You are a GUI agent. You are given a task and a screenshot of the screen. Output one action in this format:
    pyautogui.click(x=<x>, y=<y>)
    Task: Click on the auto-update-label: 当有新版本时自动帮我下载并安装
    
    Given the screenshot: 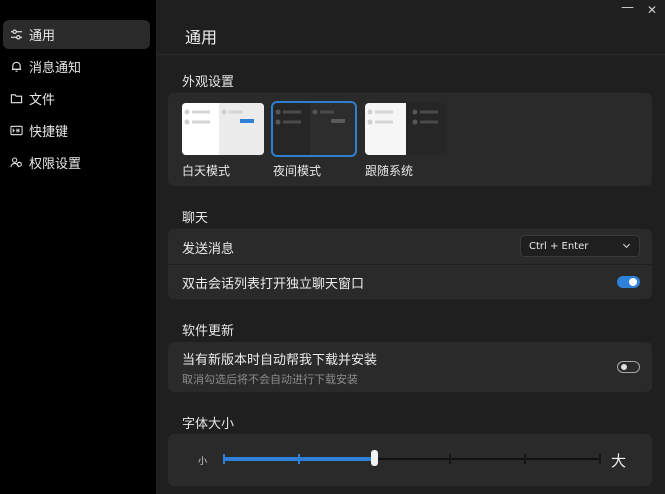 What is the action you would take?
    pyautogui.click(x=280, y=360)
    